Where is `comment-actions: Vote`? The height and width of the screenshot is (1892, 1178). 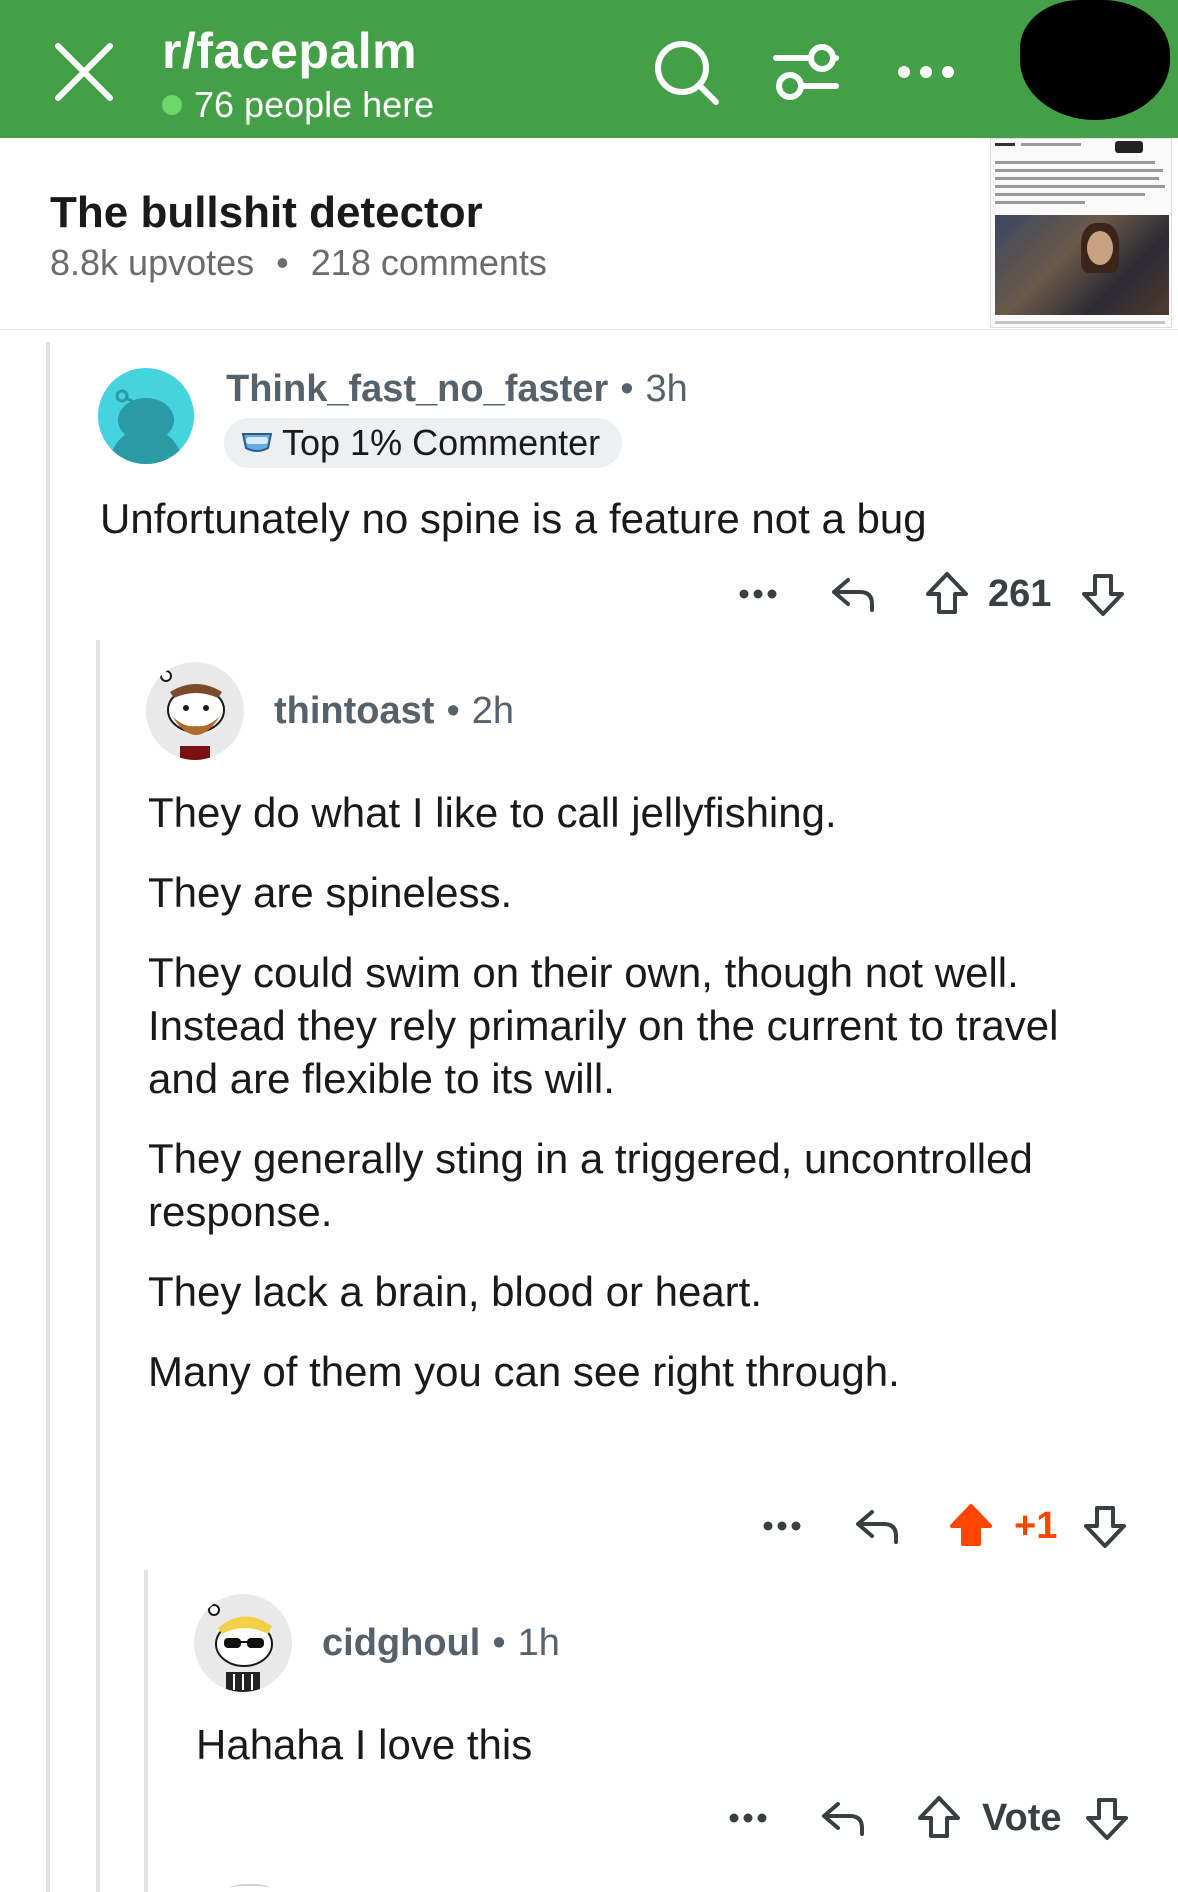 comment-actions: Vote is located at coordinates (932, 1818).